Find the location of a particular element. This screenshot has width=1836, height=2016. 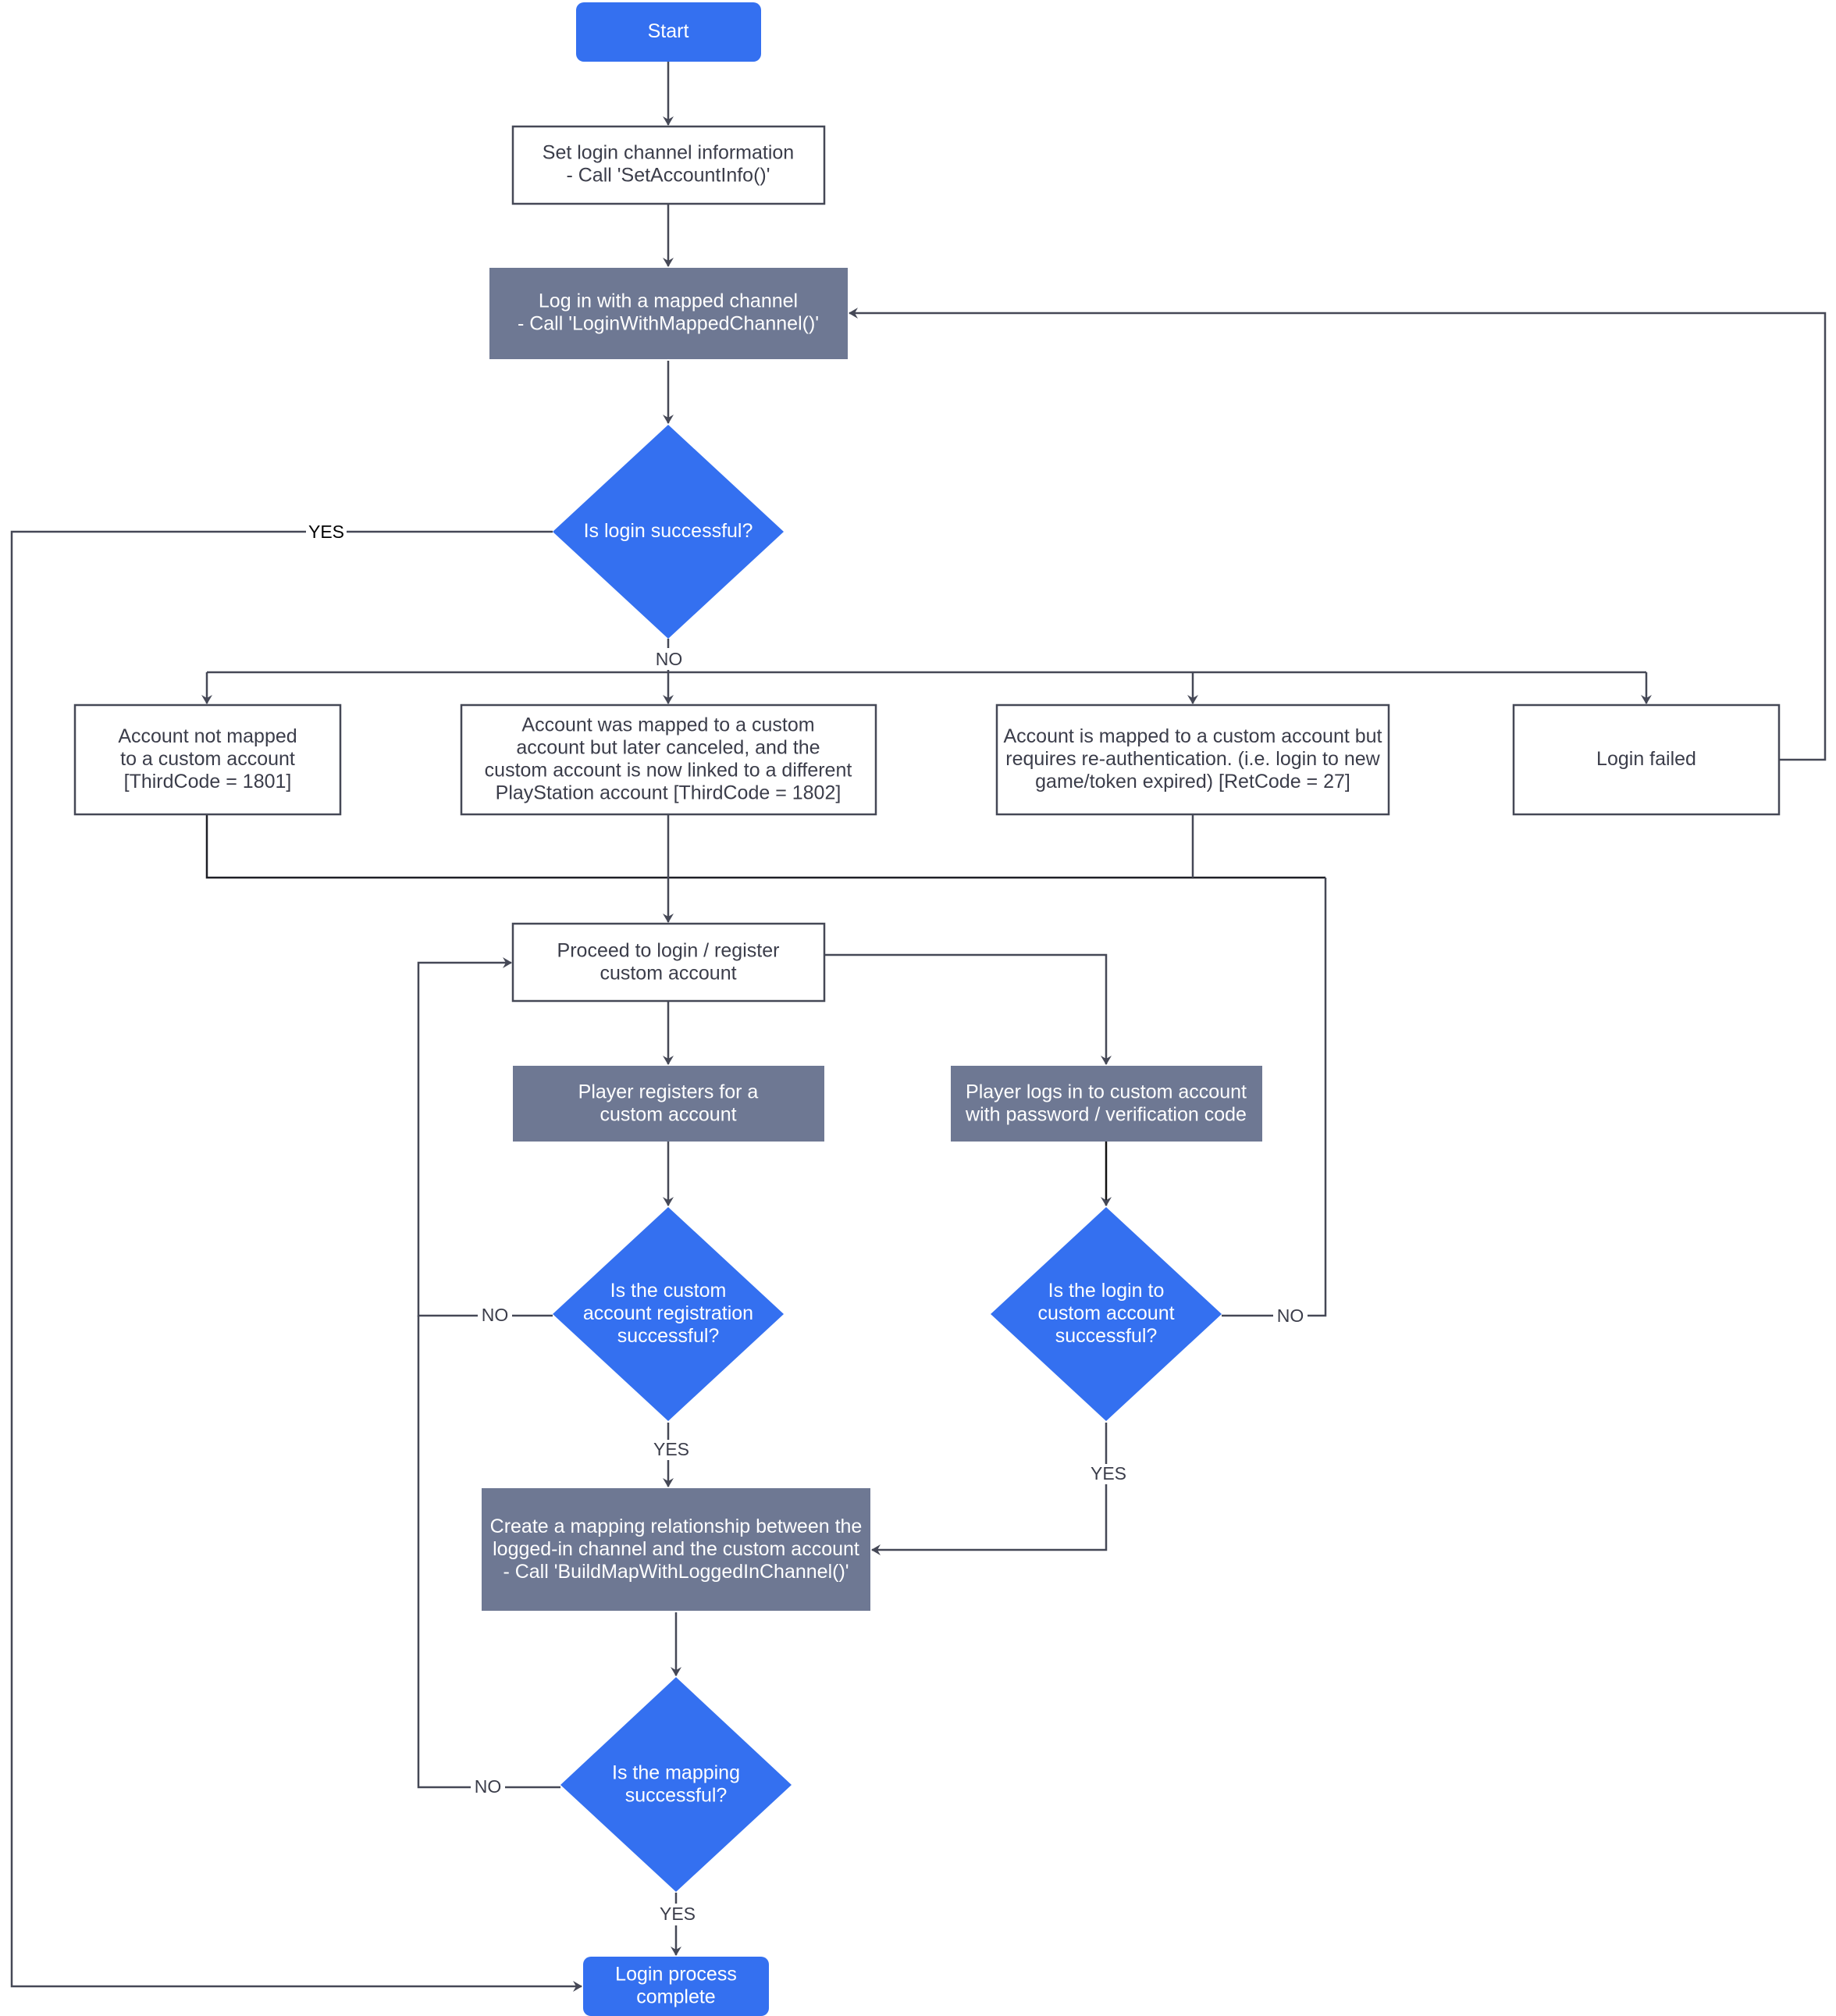

decision-is-mapping-successful-text: Is the mapping successful? is located at coordinates (676, 1783).